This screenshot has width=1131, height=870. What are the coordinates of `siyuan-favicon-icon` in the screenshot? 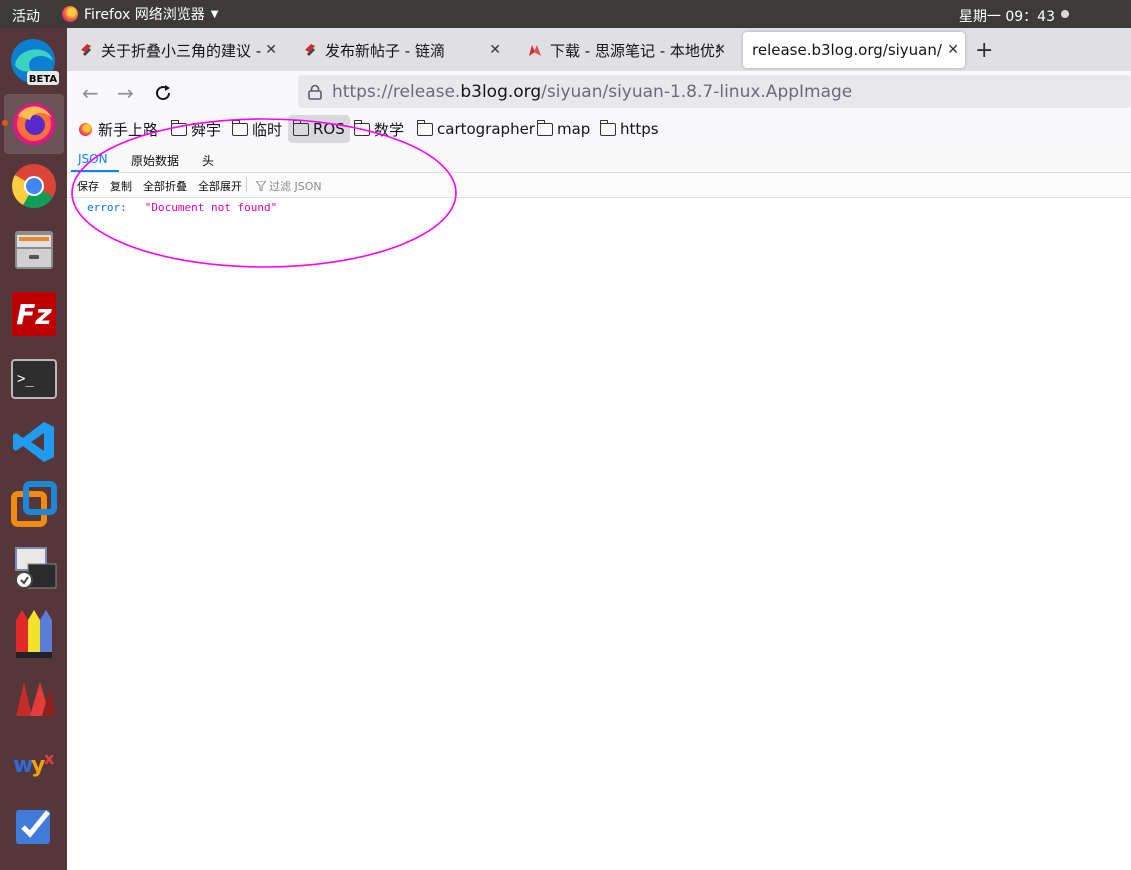 It's located at (535, 50).